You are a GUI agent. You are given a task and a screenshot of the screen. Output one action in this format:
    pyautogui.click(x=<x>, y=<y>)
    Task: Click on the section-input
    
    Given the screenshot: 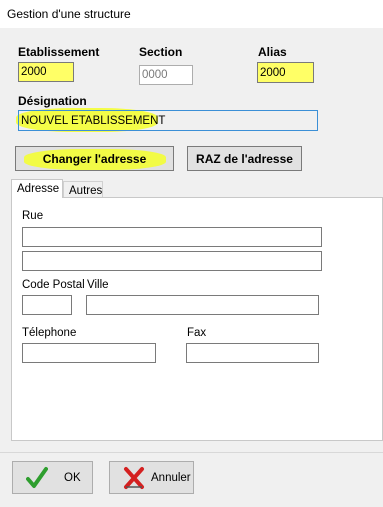 What is the action you would take?
    pyautogui.click(x=166, y=75)
    